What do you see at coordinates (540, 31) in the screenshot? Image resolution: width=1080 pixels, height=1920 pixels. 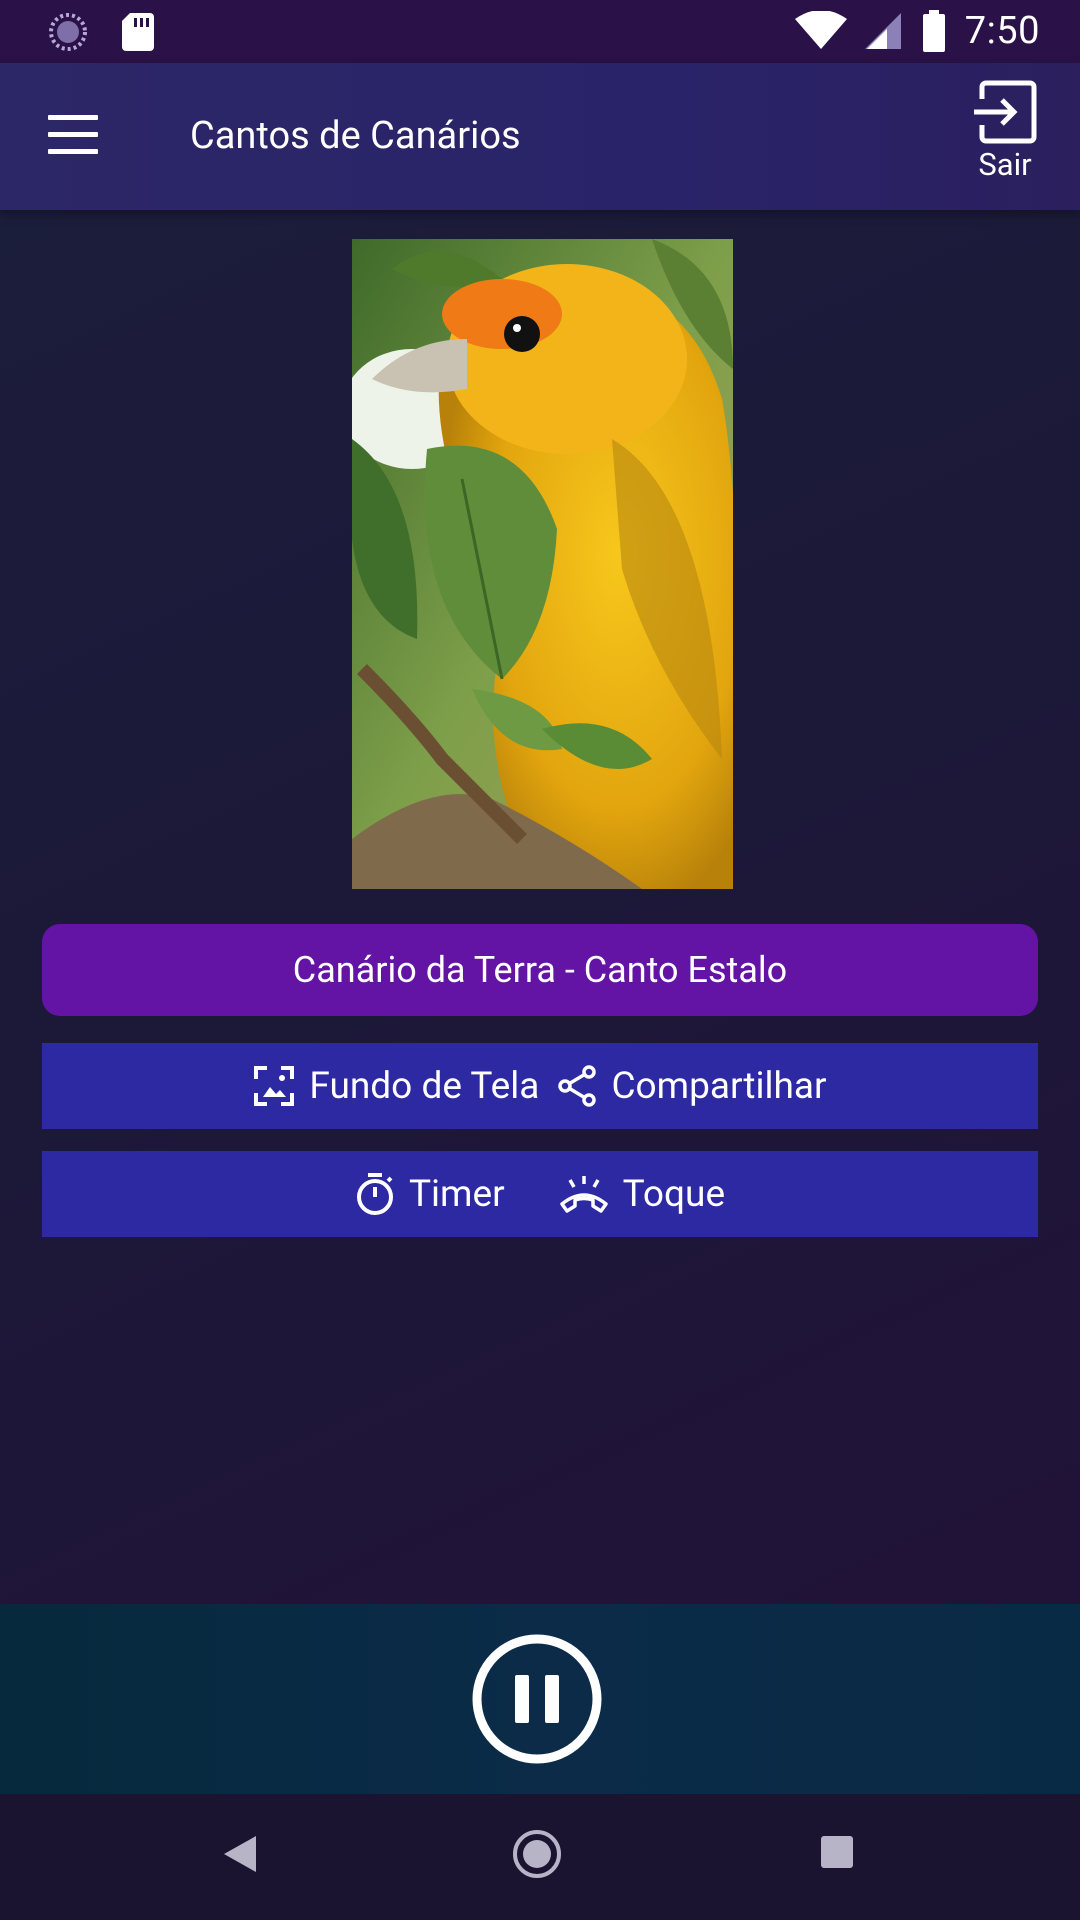 I see `status-bar: 7:50` at bounding box center [540, 31].